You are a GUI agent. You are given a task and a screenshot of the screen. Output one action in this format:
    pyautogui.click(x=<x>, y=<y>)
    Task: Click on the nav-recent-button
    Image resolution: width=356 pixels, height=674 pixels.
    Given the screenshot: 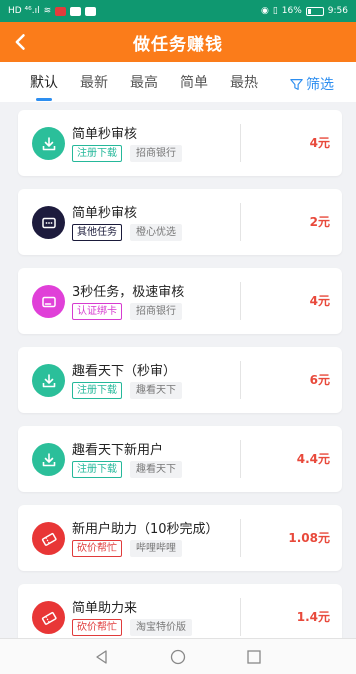 What is the action you would take?
    pyautogui.click(x=254, y=657)
    